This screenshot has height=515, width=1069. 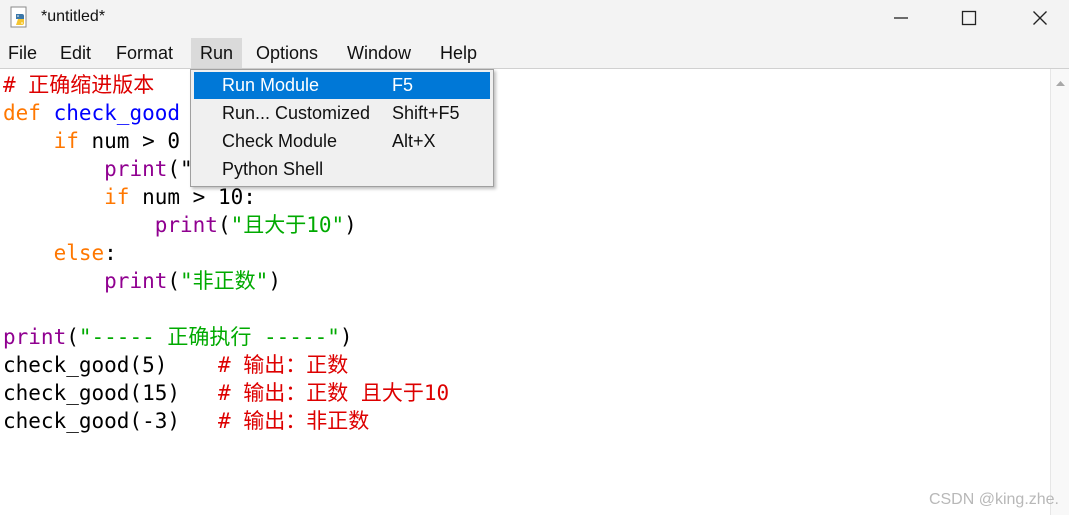 I want to click on maximize-icon, so click(x=969, y=18).